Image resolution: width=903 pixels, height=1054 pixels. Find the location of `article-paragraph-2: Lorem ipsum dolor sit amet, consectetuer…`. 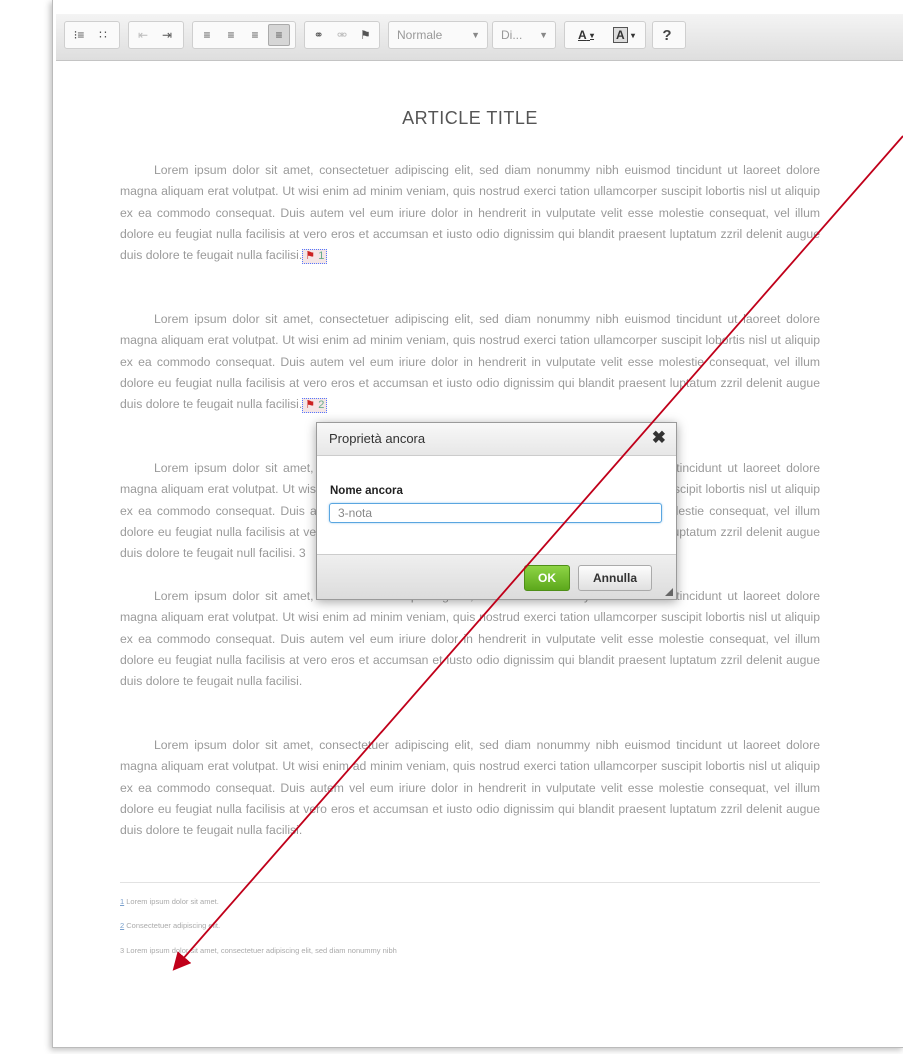

article-paragraph-2: Lorem ipsum dolor sit amet, consectetuer… is located at coordinates (470, 362).